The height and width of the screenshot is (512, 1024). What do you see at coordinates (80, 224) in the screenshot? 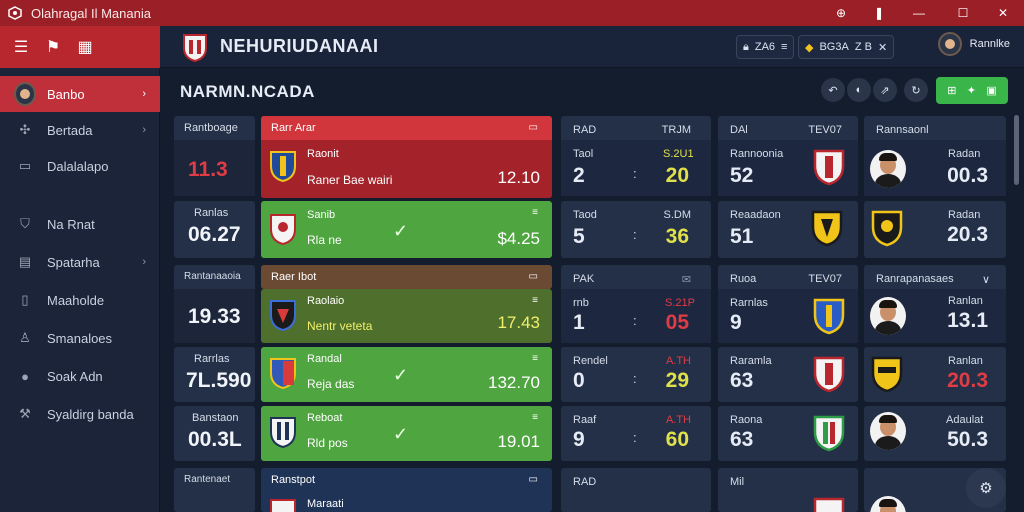
I see `sidebar-item-na-rnat: ⛉ Na Rnat` at bounding box center [80, 224].